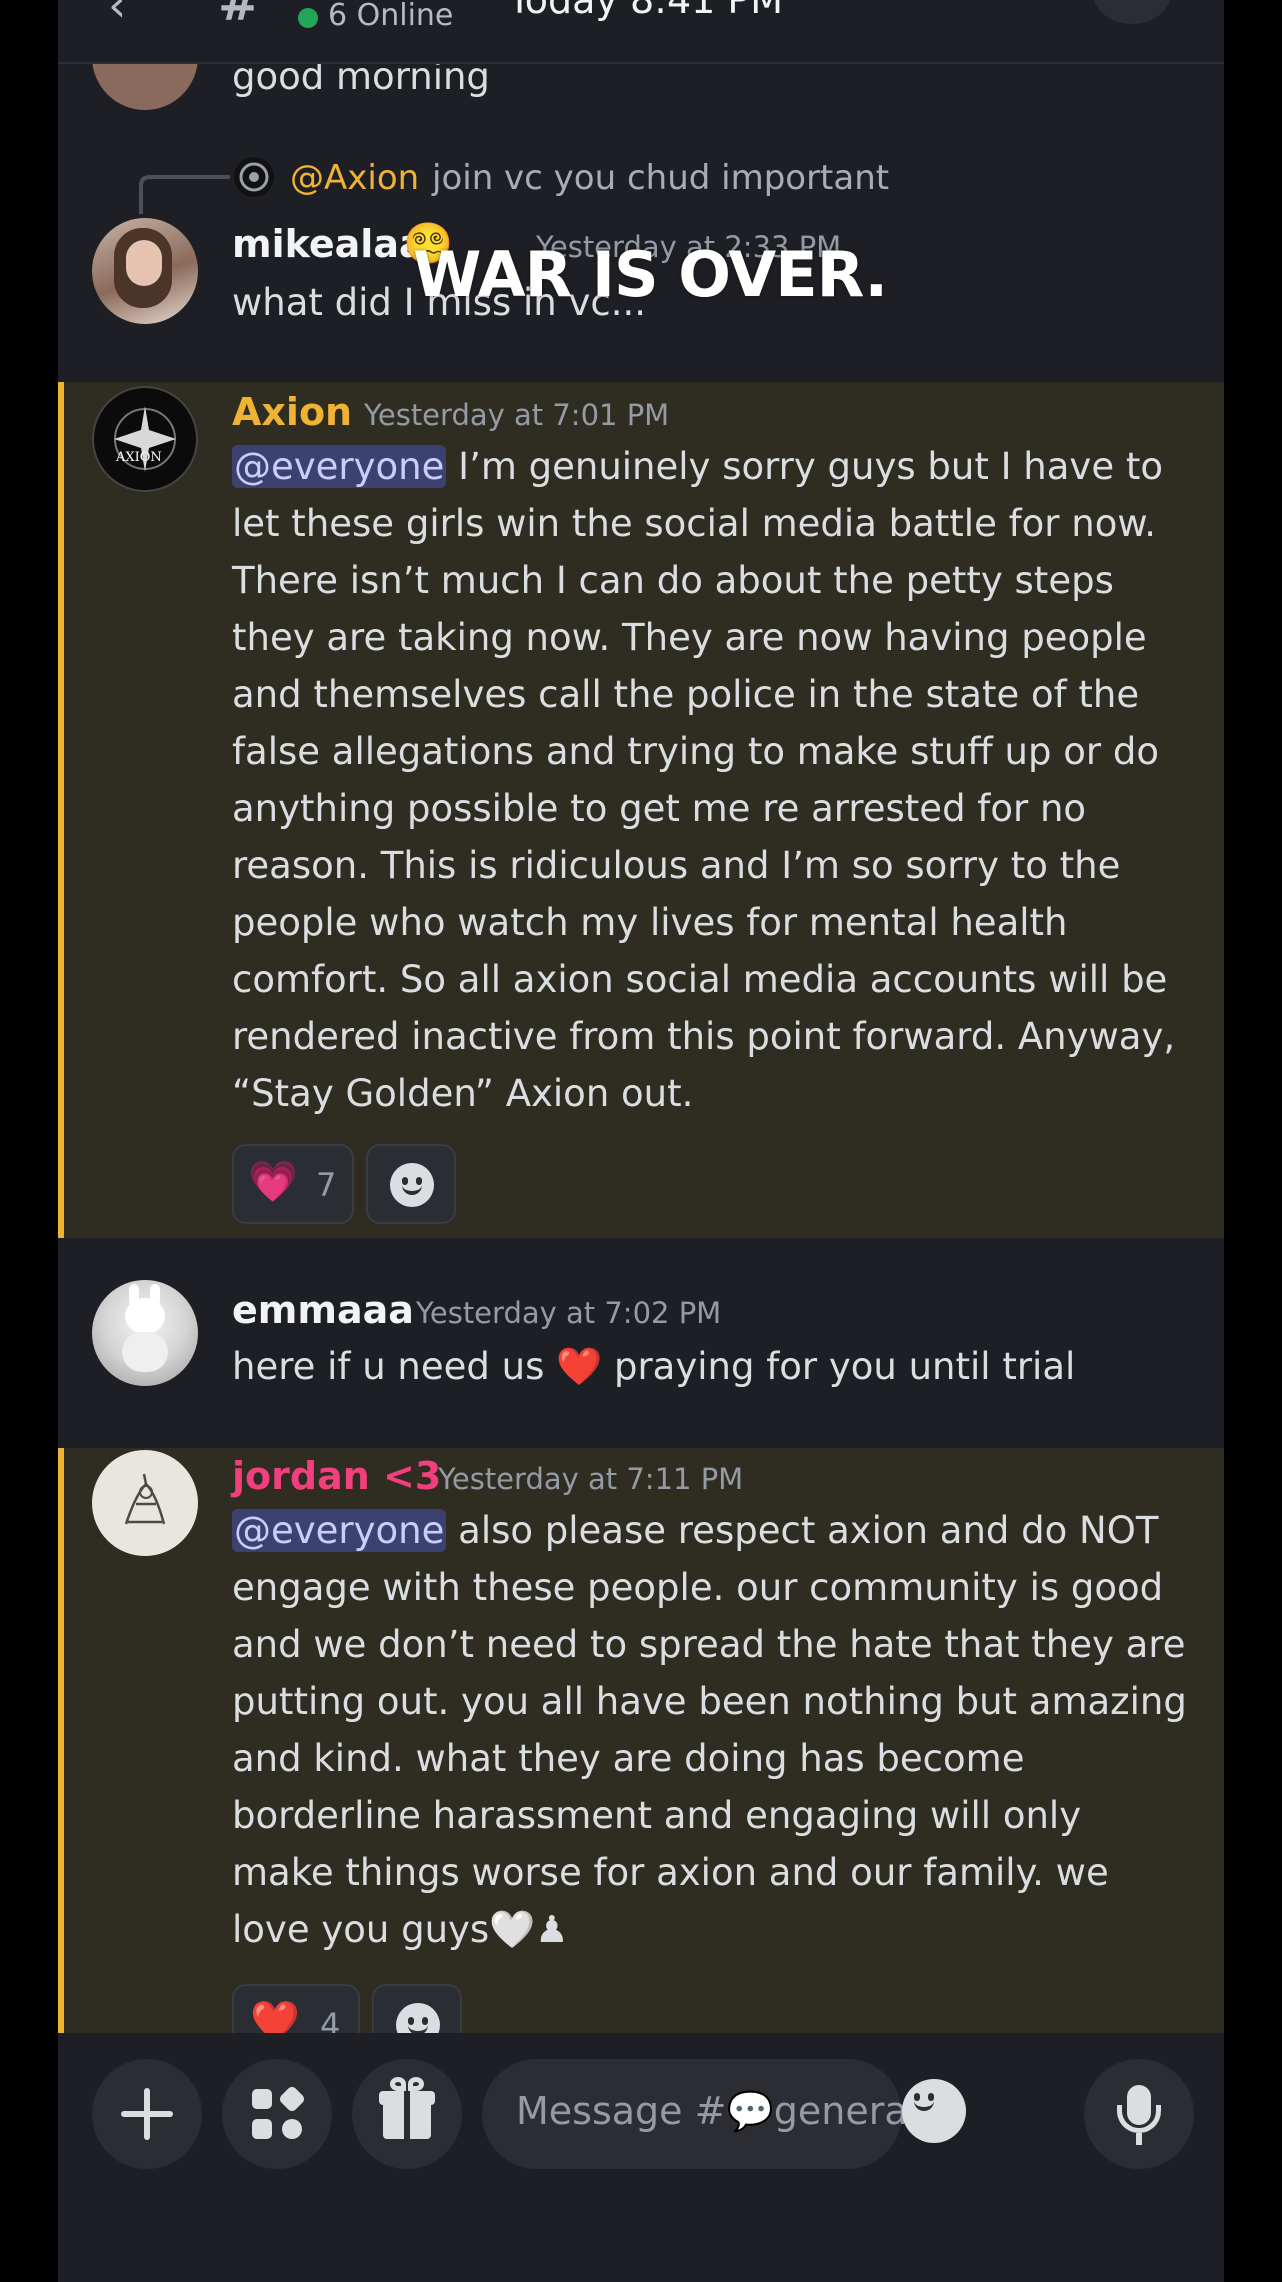 The image size is (1282, 2282). I want to click on voice-message-button, so click(1139, 2114).